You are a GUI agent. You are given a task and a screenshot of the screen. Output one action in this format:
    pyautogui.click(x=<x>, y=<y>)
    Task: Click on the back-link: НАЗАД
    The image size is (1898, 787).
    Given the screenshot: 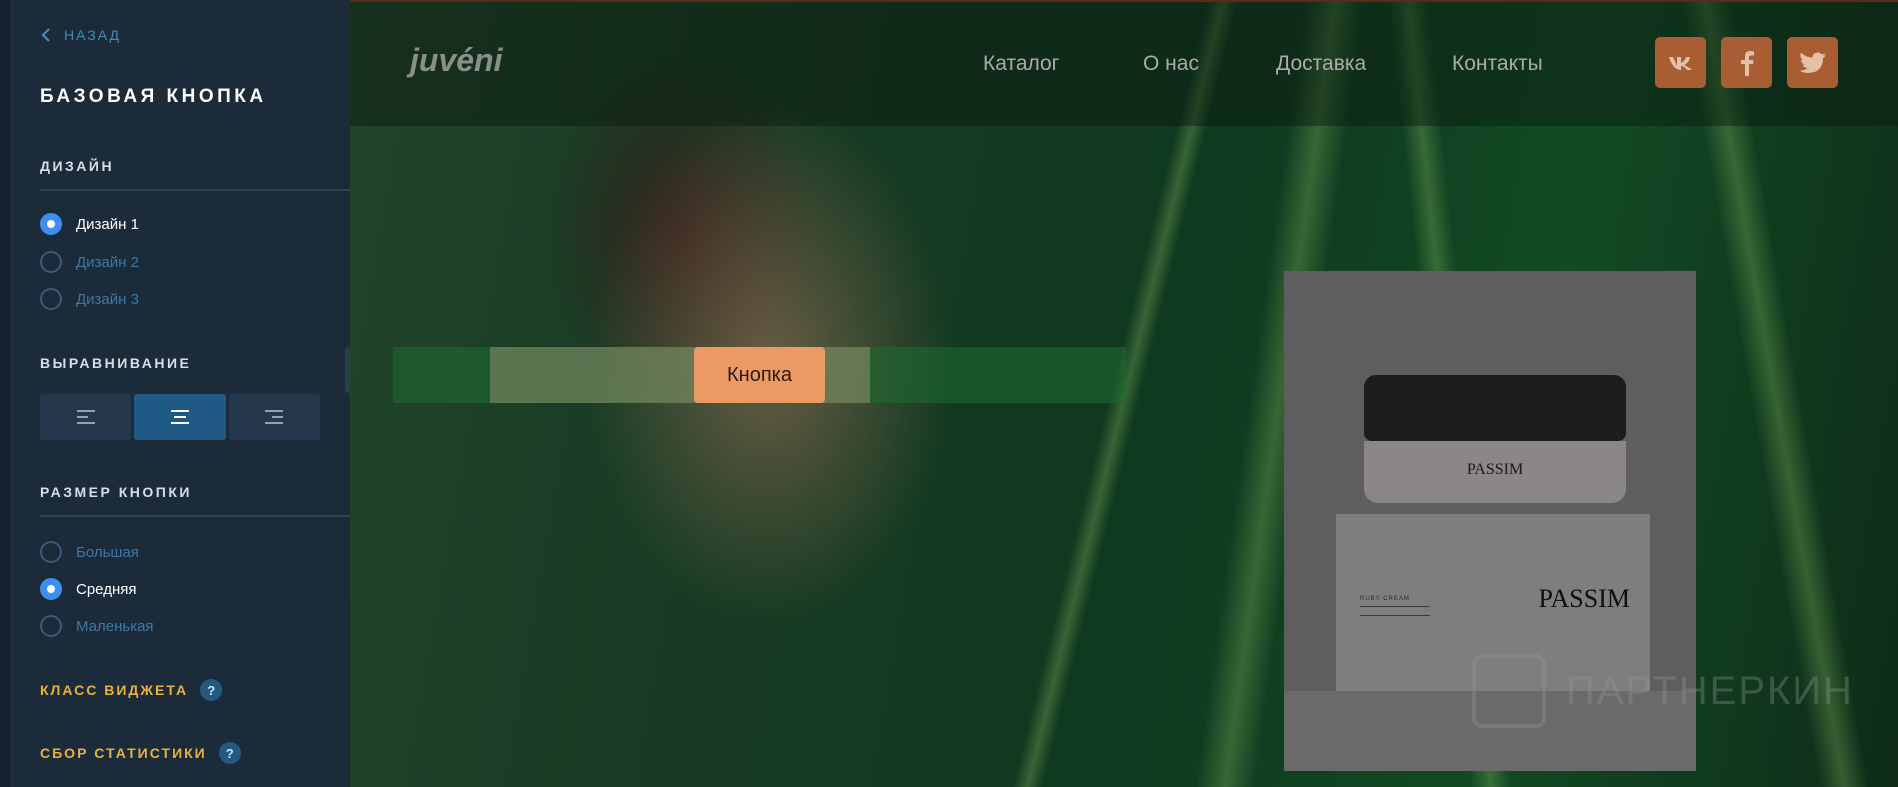 What is the action you would take?
    pyautogui.click(x=80, y=35)
    